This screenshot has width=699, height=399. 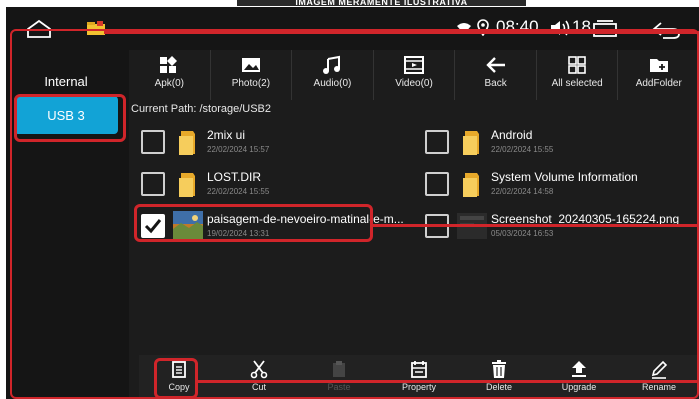 What do you see at coordinates (252, 75) in the screenshot?
I see `photo-filter-button: Photo(2)` at bounding box center [252, 75].